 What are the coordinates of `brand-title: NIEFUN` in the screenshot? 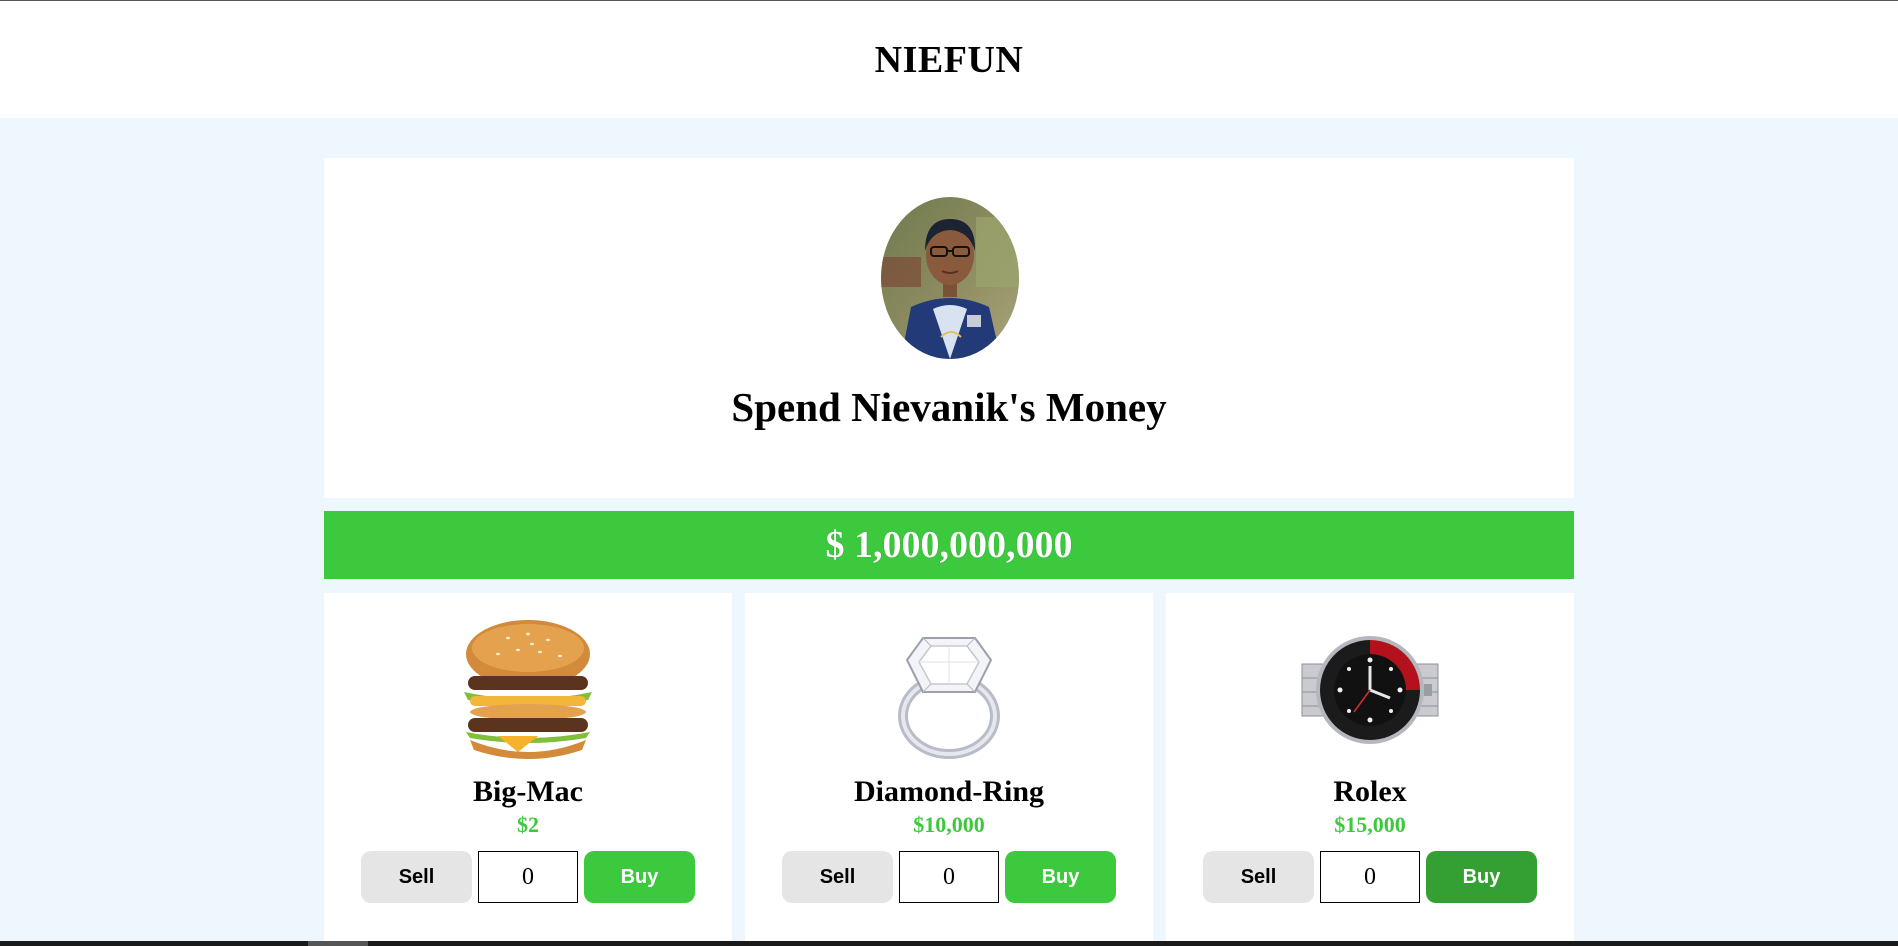 It's located at (949, 59).